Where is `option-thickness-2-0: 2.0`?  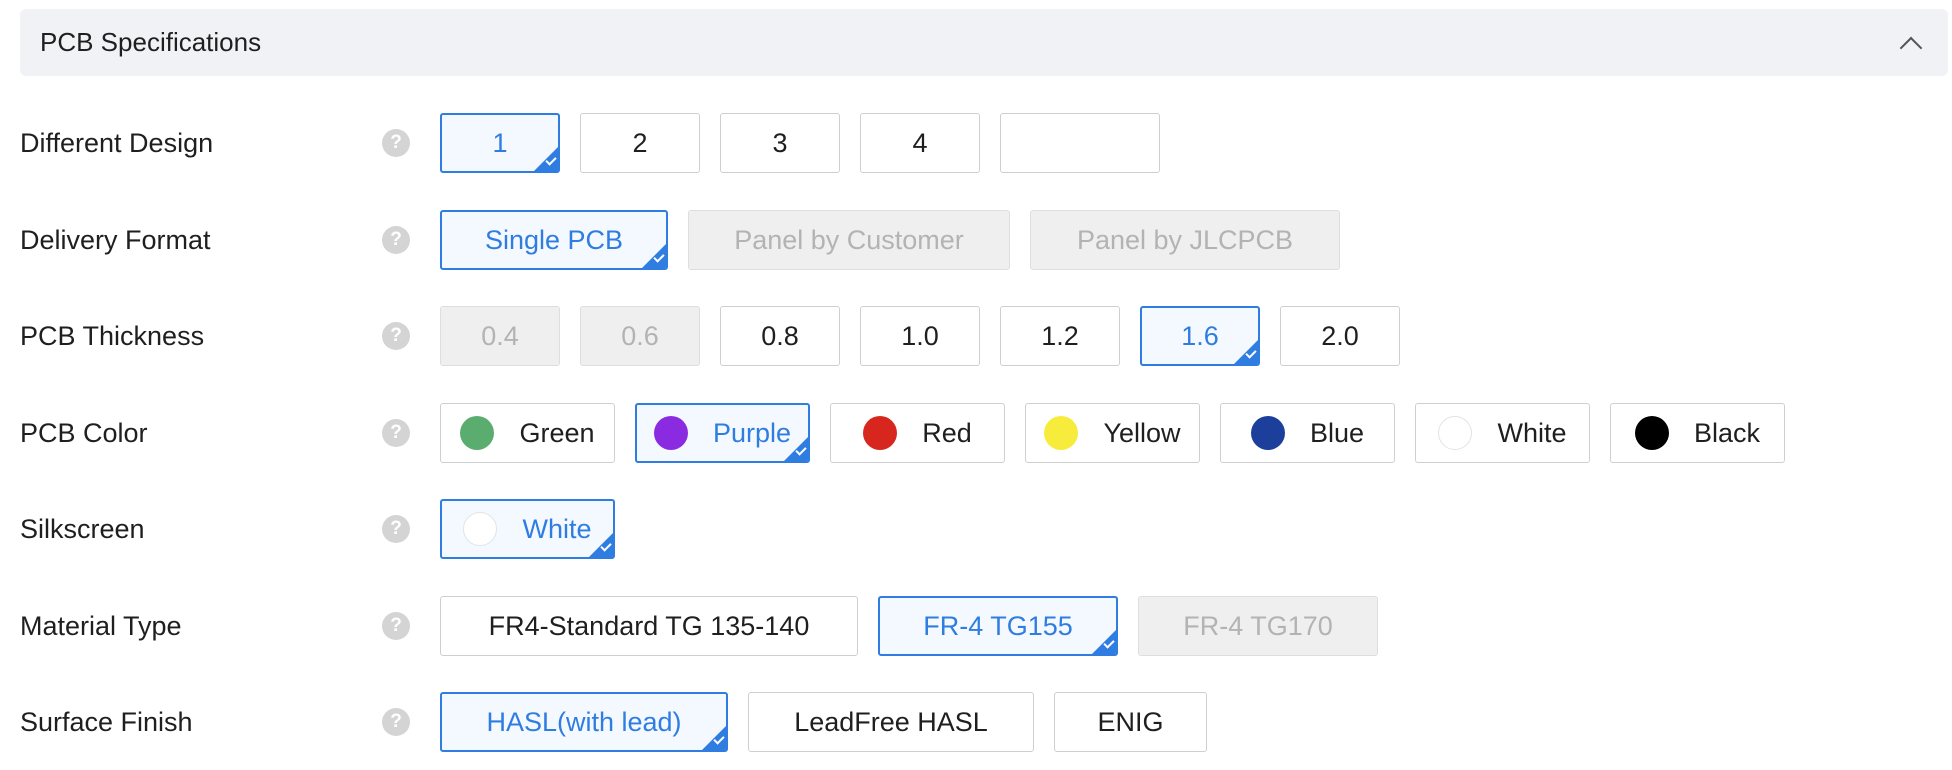 option-thickness-2-0: 2.0 is located at coordinates (1340, 336).